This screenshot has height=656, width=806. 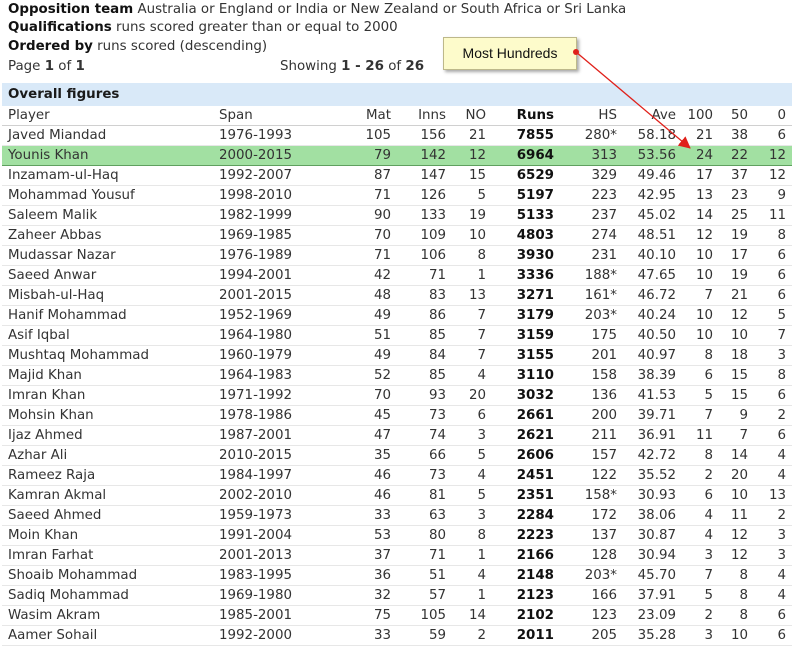 I want to click on cell-player: Javed Miandad, so click(x=107, y=135).